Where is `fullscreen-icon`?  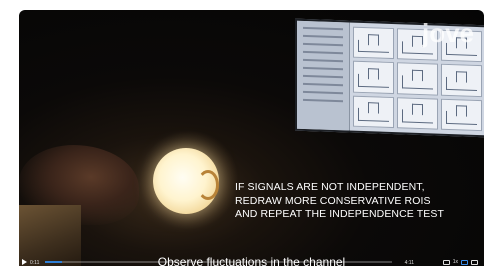
fullscreen-icon is located at coordinates (474, 262).